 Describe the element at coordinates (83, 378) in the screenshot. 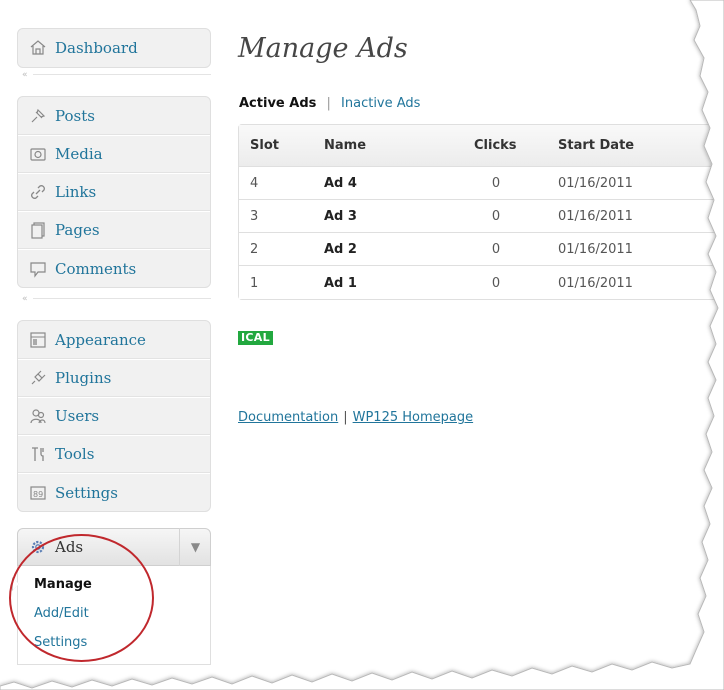

I see `menu-item-plugins-label: Plugins` at that location.